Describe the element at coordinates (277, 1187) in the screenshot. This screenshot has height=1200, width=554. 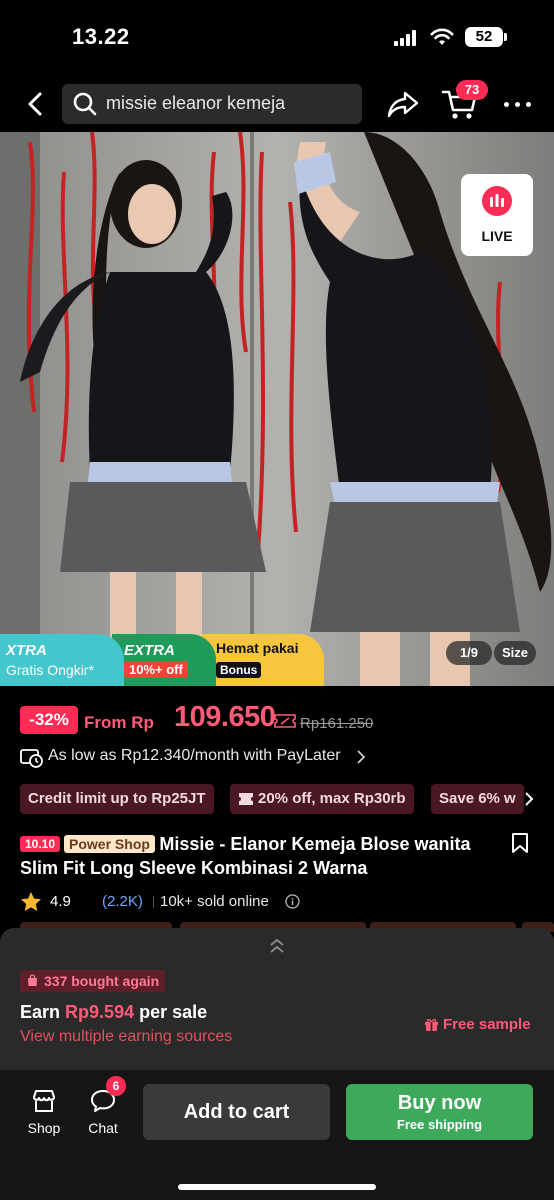
I see `home-indicator` at that location.